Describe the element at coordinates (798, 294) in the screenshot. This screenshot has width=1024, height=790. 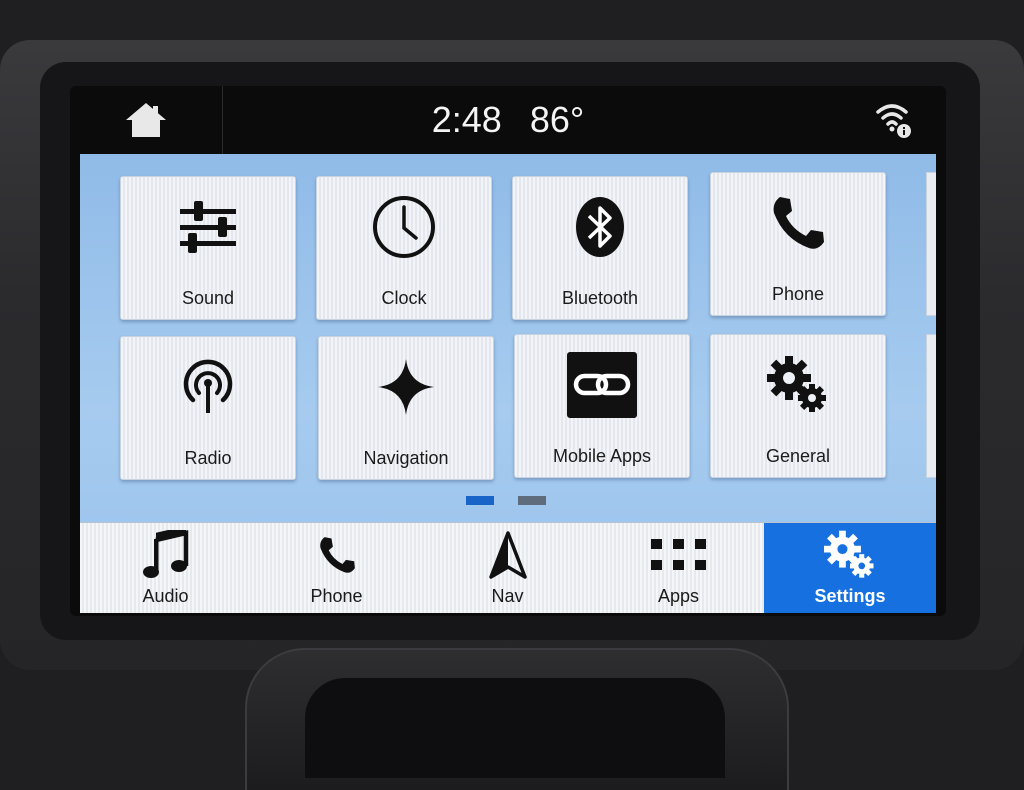
I see `tile-label: Phone` at that location.